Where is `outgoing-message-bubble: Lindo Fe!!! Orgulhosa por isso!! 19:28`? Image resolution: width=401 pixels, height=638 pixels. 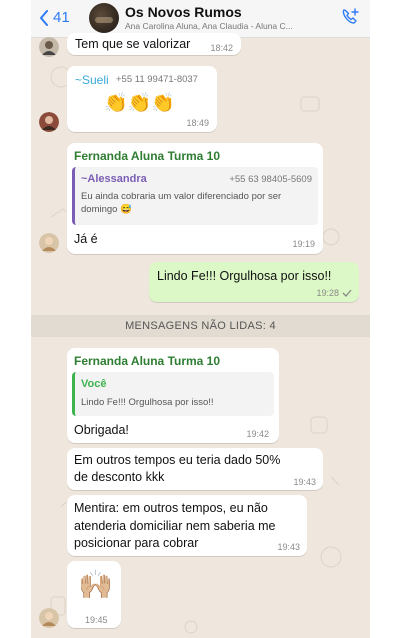
outgoing-message-bubble: Lindo Fe!!! Orgulhosa por isso!! 19:28 is located at coordinates (254, 282).